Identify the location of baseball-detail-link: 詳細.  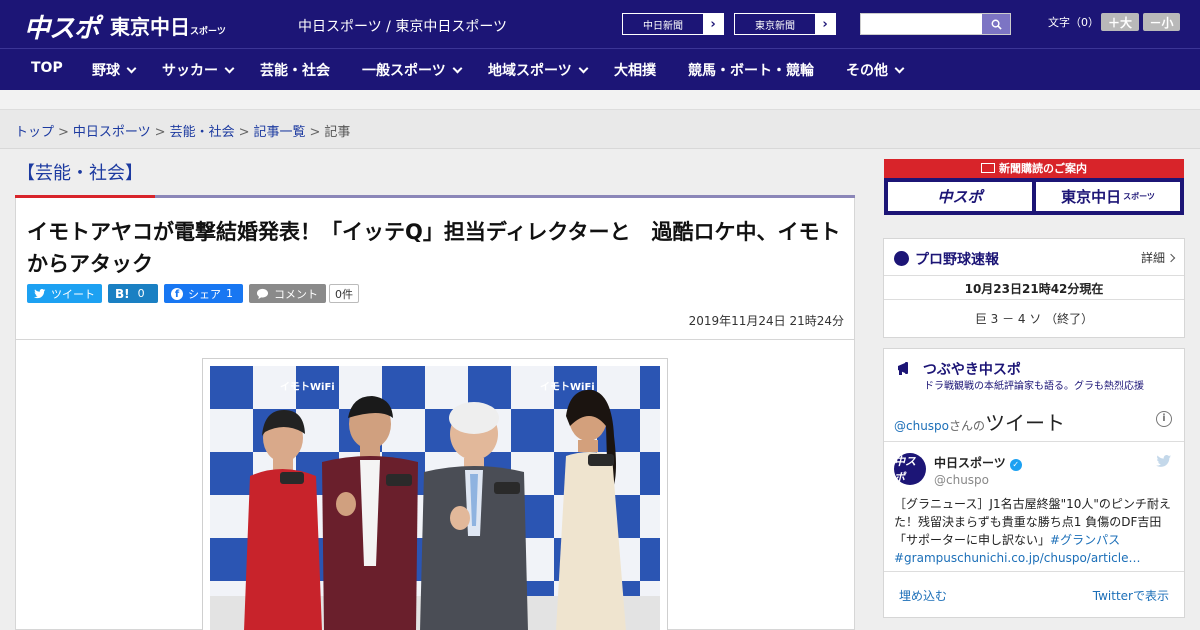
(1158, 257).